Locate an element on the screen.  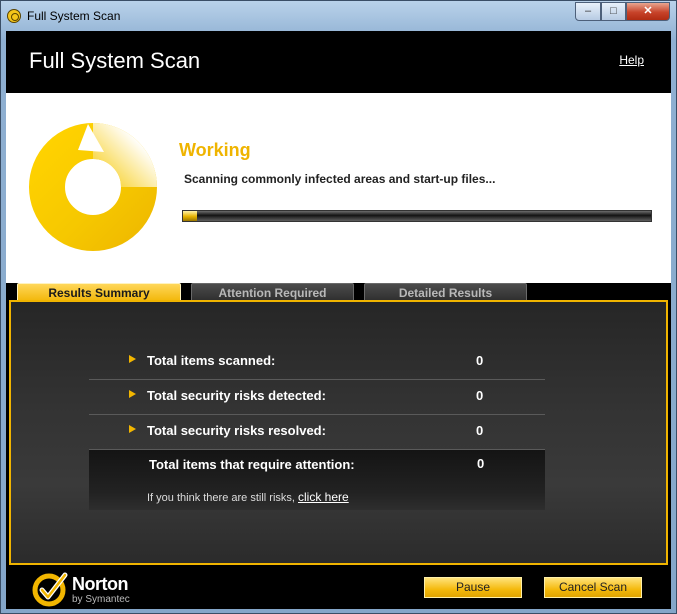
result-label: Total items scanned: is located at coordinates (211, 360).